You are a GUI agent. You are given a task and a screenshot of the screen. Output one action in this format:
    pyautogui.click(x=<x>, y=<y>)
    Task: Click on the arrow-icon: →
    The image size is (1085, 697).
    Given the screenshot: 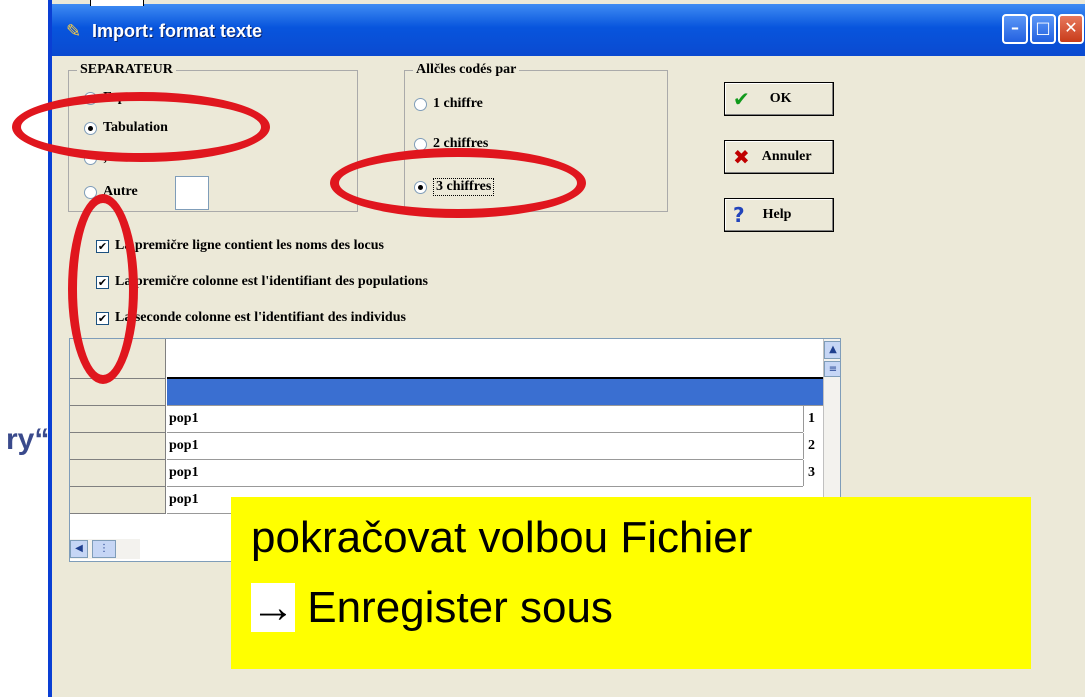 What is the action you would take?
    pyautogui.click(x=273, y=607)
    